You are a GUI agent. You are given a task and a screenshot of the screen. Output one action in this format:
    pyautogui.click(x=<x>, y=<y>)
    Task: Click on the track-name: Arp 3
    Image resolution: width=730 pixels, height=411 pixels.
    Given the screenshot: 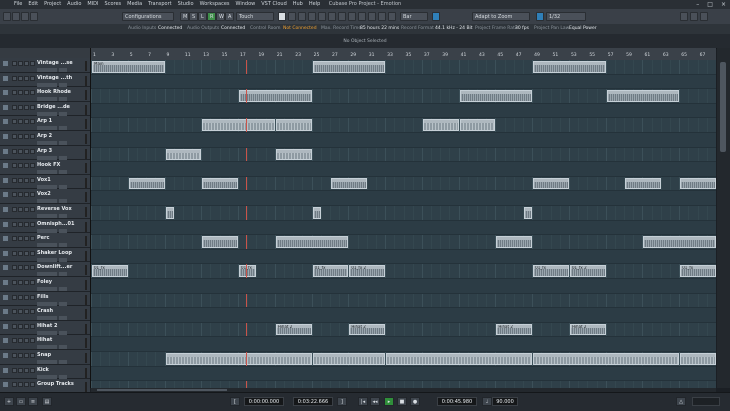 What is the action you would take?
    pyautogui.click(x=44, y=151)
    